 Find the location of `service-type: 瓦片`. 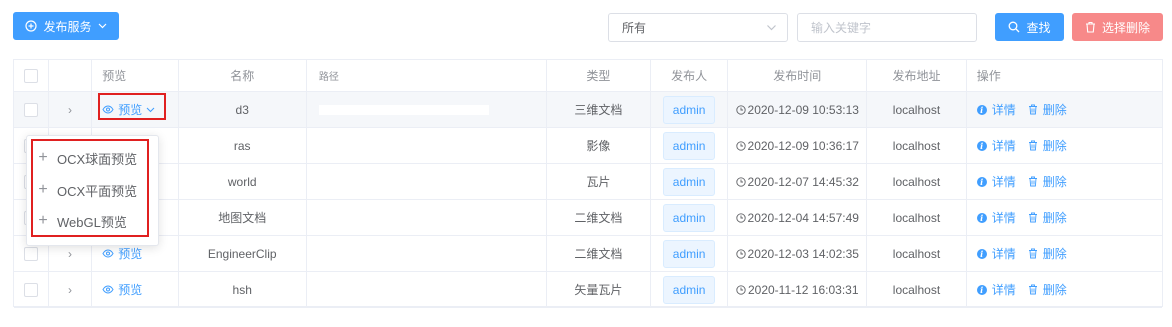

service-type: 瓦片 is located at coordinates (599, 181).